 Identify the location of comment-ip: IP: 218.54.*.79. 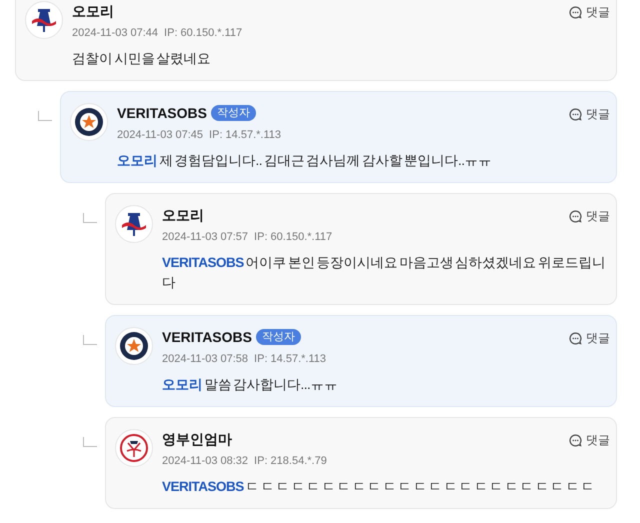
(290, 461).